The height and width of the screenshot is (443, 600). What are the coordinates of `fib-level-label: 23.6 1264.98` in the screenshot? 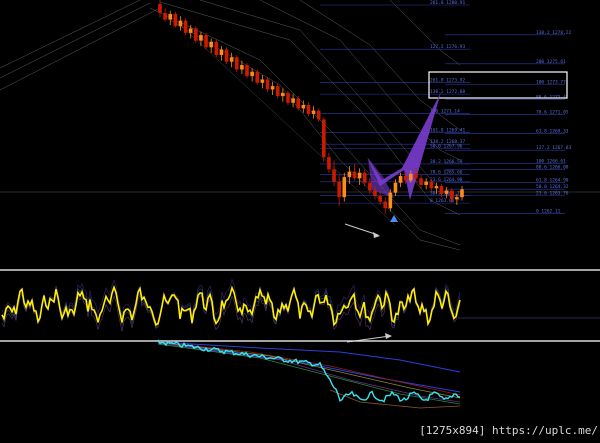 It's located at (446, 180).